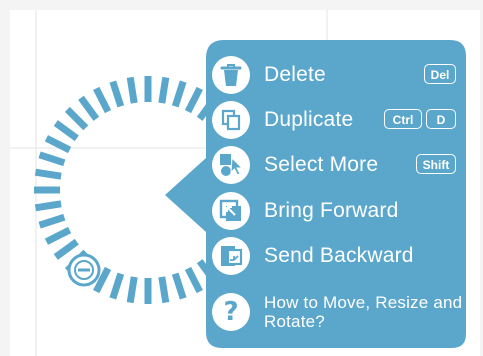  Describe the element at coordinates (436, 164) in the screenshot. I see `shortcut-key: Shift` at that location.